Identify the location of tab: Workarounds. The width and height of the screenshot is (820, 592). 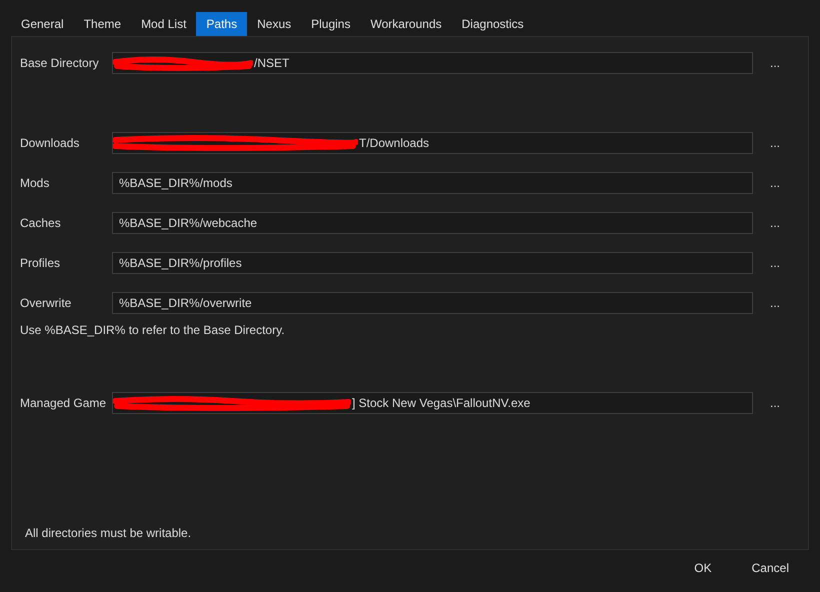
(406, 24).